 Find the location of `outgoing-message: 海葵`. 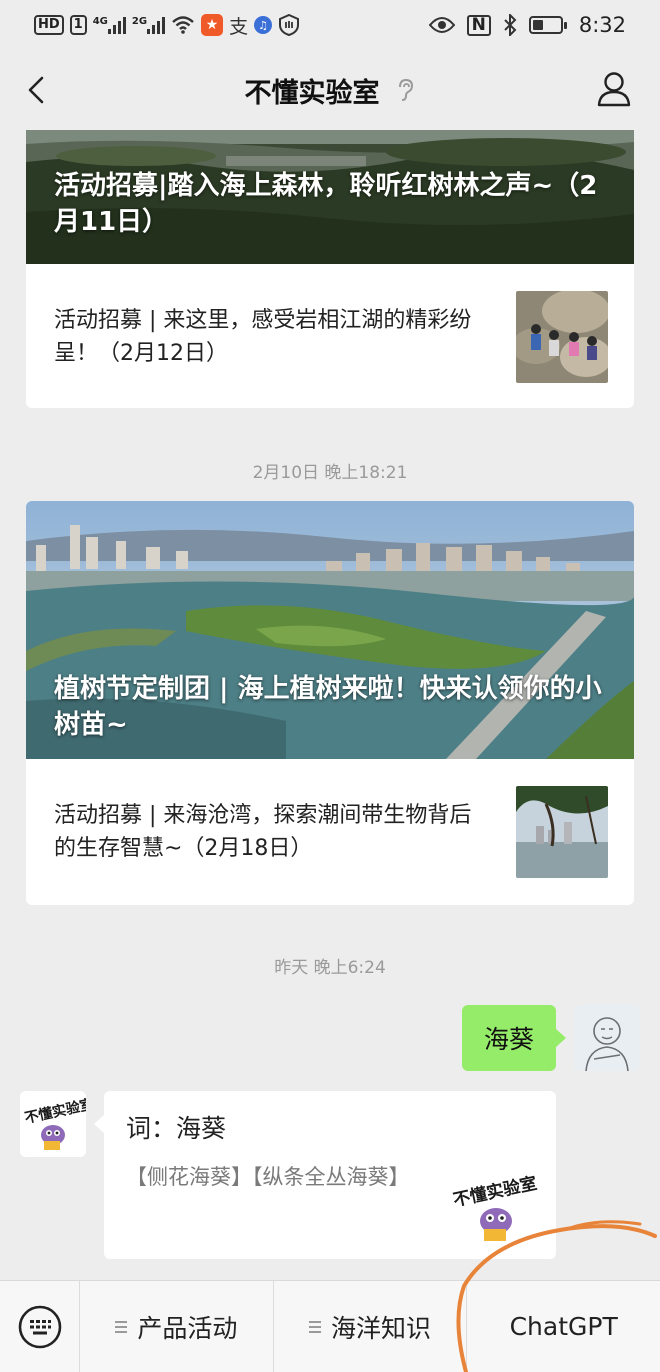

outgoing-message: 海葵 is located at coordinates (514, 1038).